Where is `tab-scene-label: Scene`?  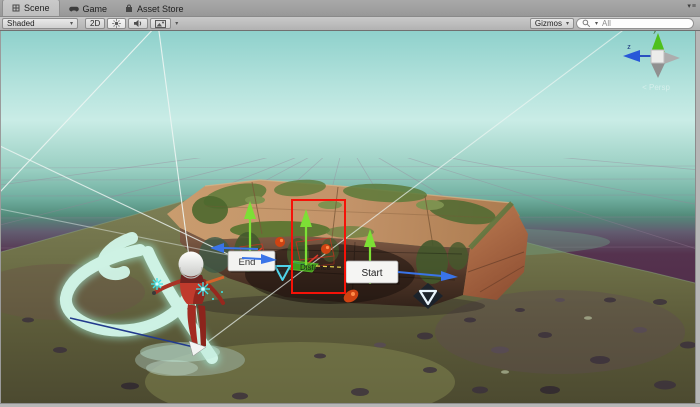
tab-scene-label: Scene is located at coordinates (37, 8).